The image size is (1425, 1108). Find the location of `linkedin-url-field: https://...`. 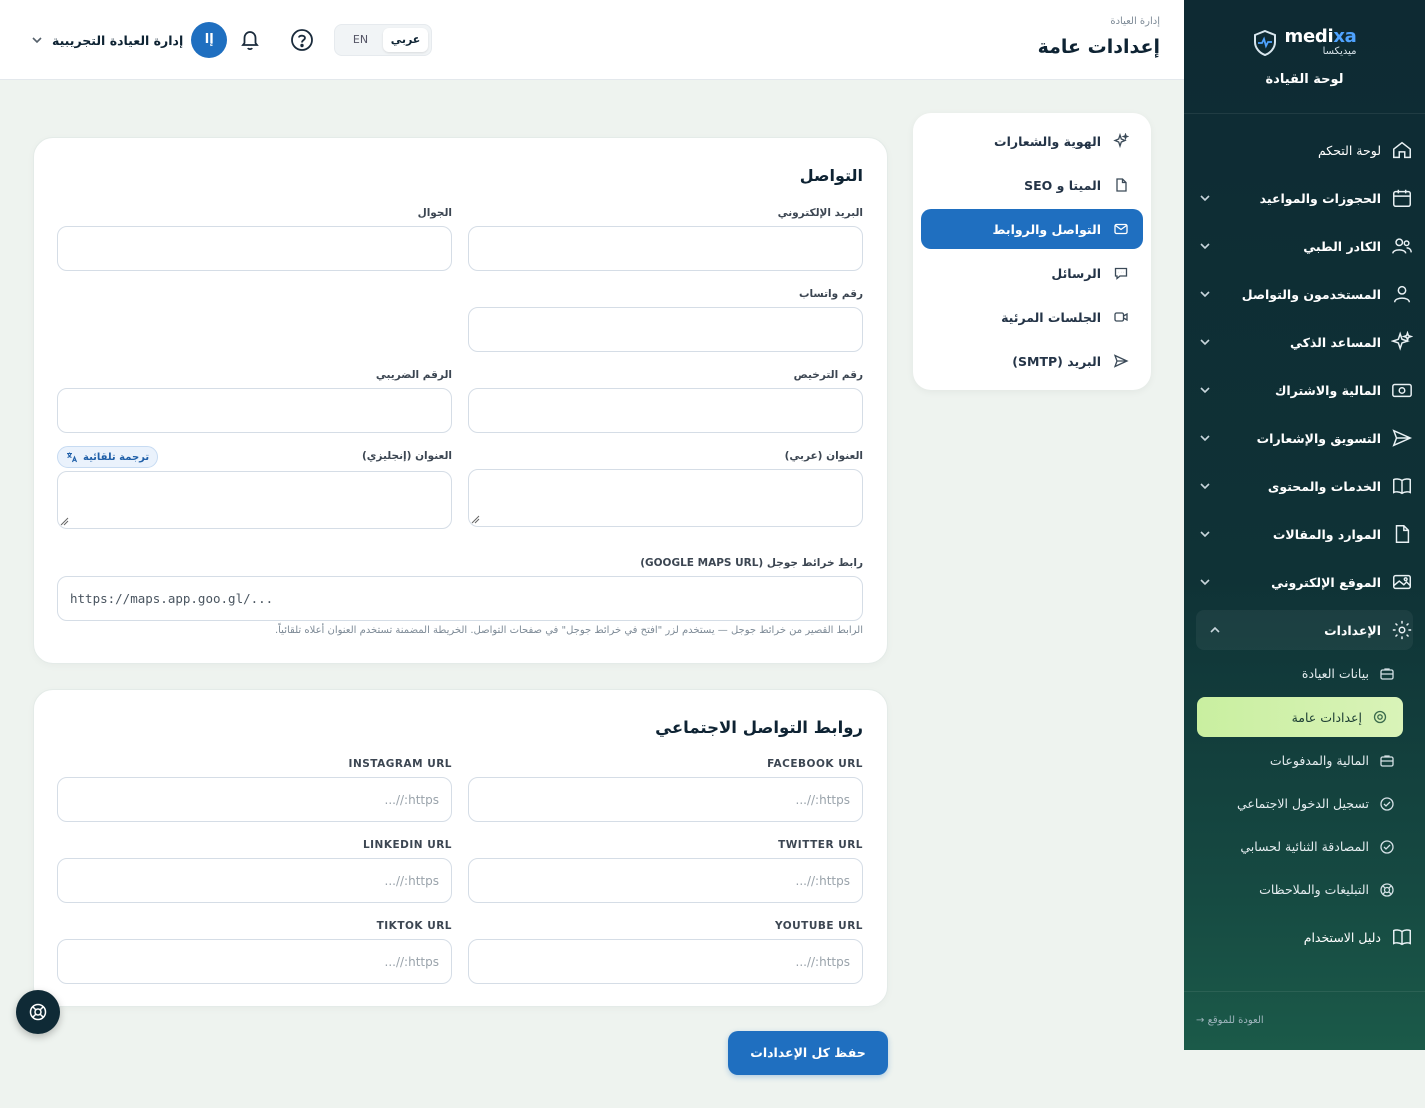

linkedin-url-field: https://... is located at coordinates (254, 880).